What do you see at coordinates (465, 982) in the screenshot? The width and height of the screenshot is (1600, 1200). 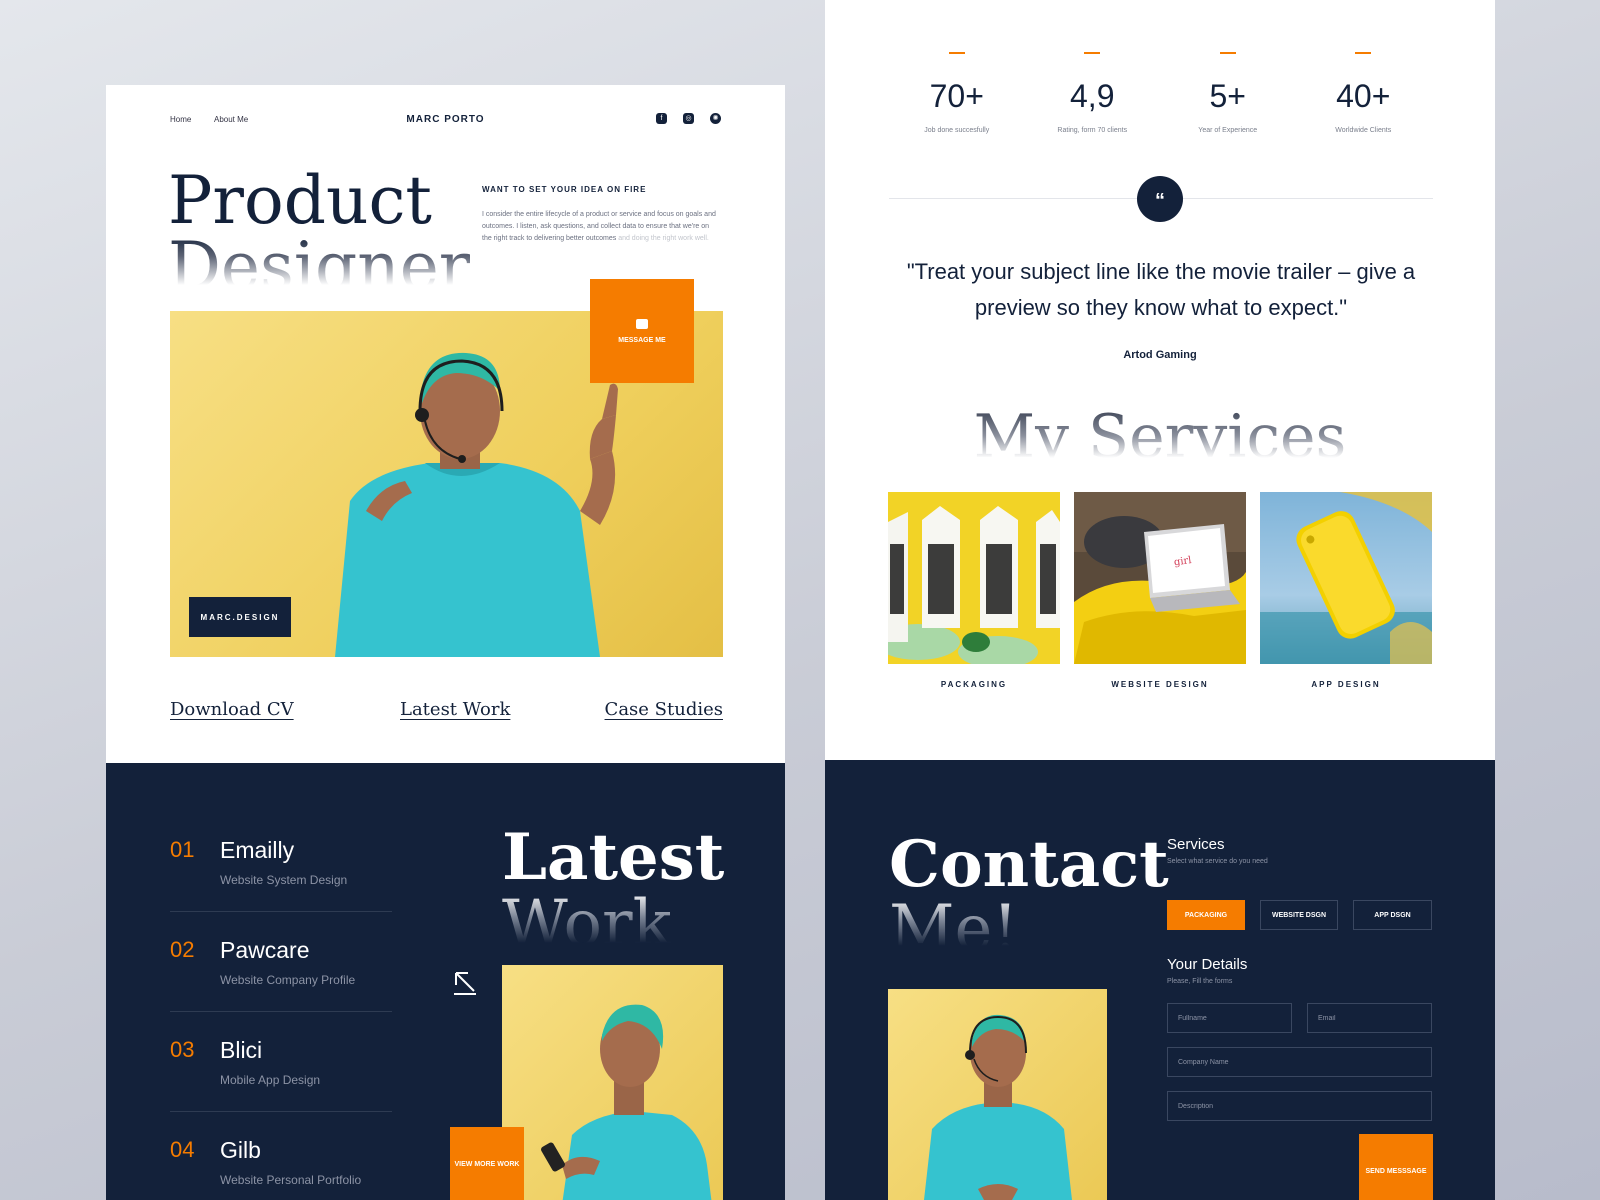 I see `arrow-up-left-icon` at bounding box center [465, 982].